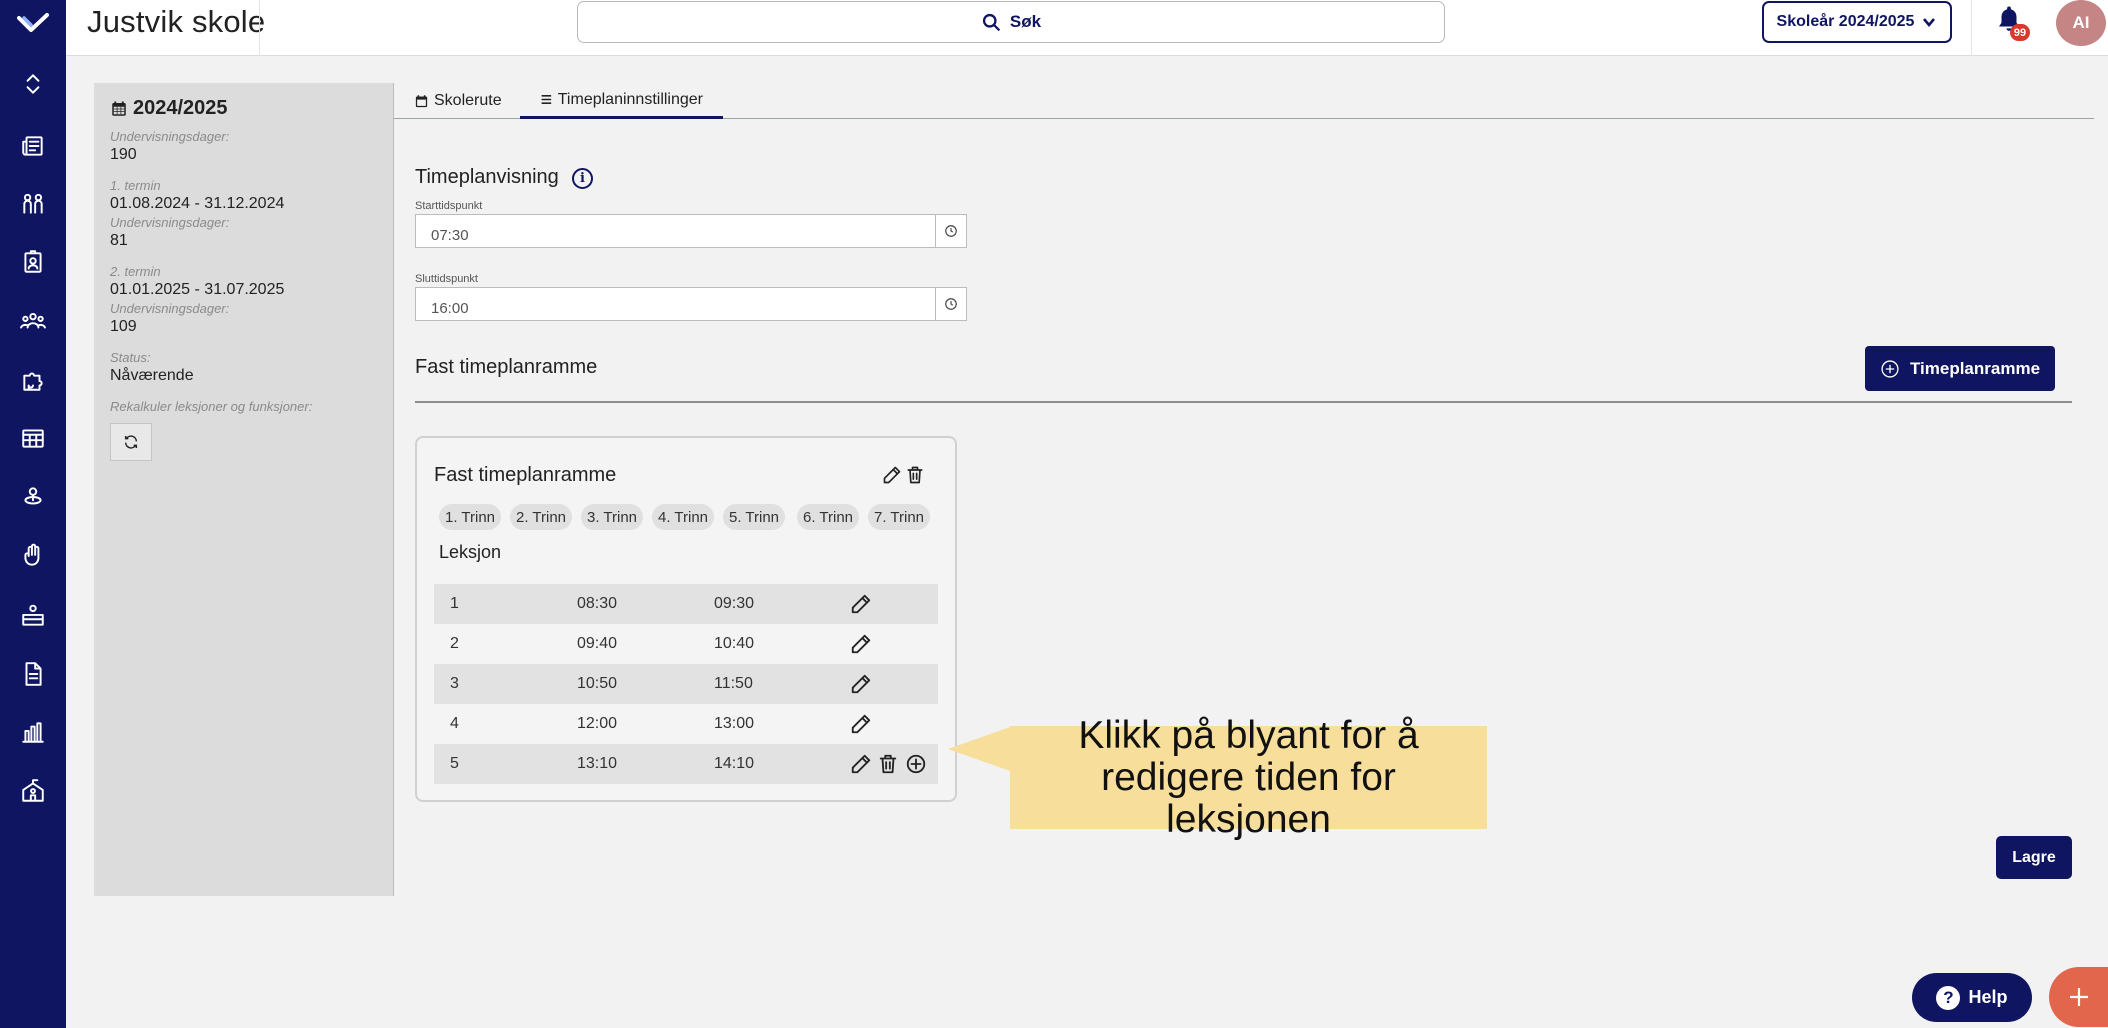 This screenshot has width=2108, height=1028. Describe the element at coordinates (1929, 23) in the screenshot. I see `chevron-down-icon` at that location.